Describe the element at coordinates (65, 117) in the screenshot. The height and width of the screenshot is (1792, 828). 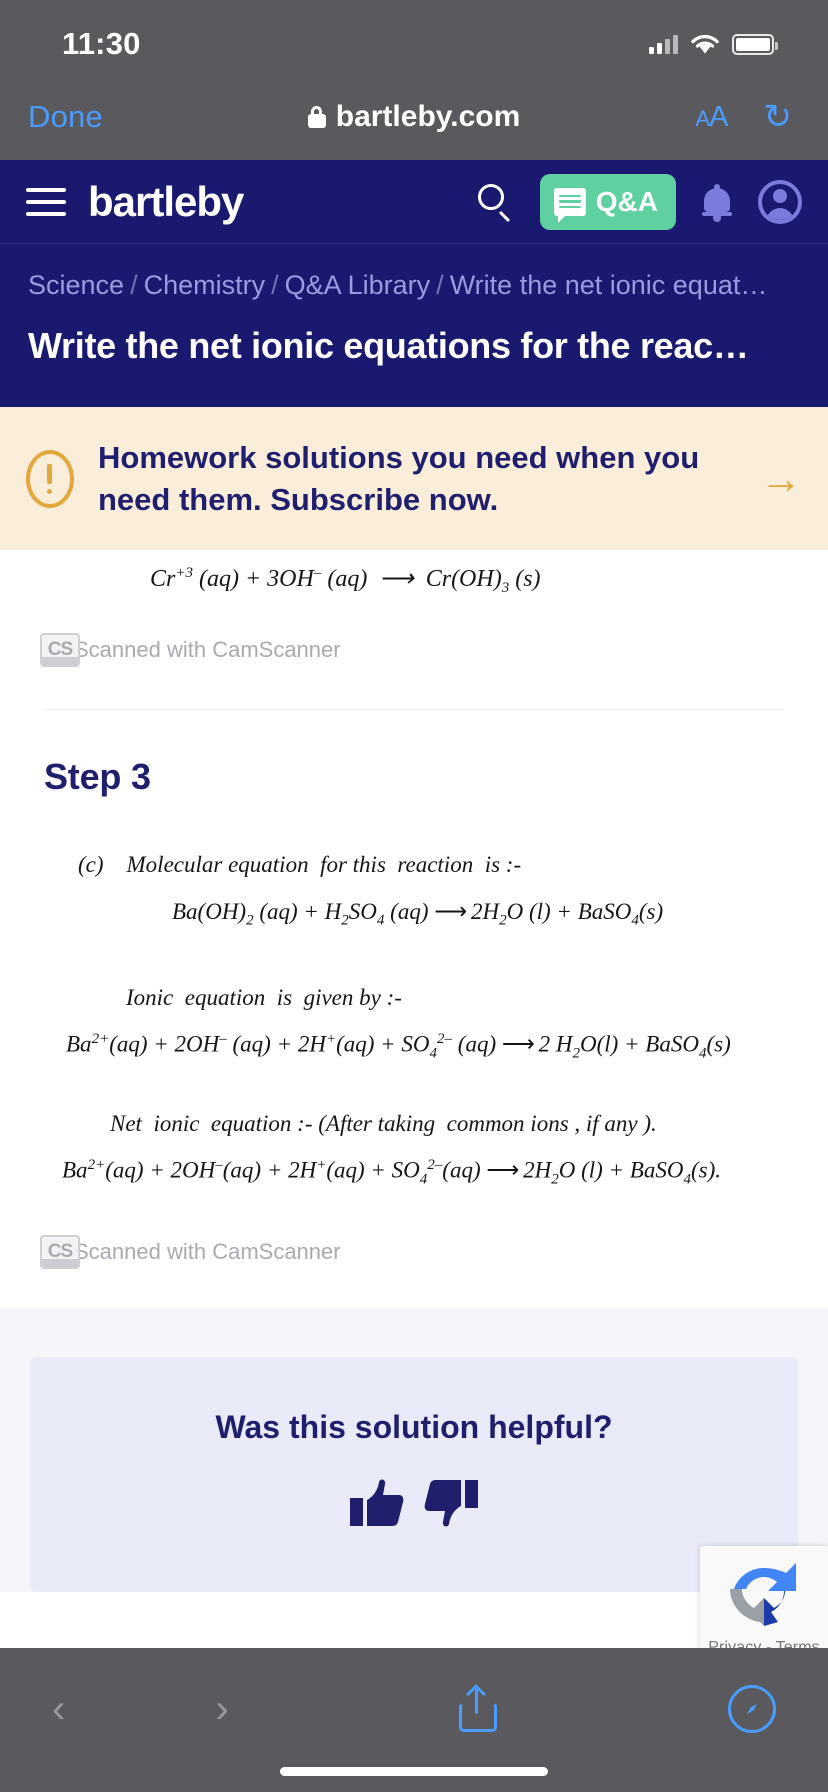
I see `done-button: Done` at that location.